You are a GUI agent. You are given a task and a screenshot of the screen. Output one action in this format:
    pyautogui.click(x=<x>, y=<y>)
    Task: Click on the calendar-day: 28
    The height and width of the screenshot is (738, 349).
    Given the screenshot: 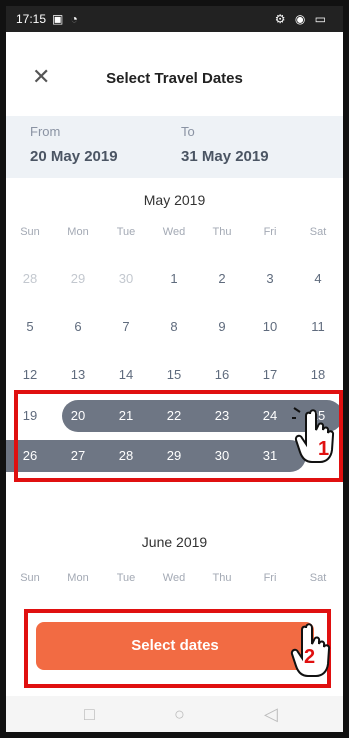 What is the action you would take?
    pyautogui.click(x=30, y=278)
    